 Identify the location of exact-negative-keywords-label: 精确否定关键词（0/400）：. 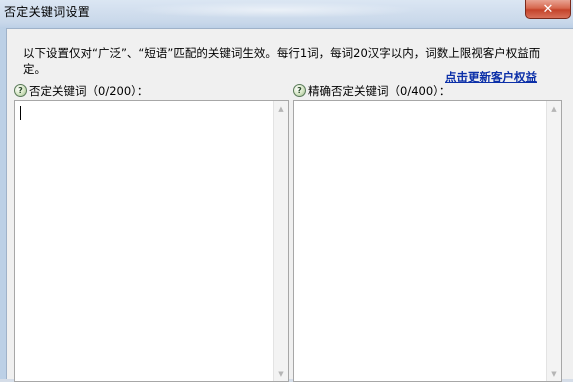
(379, 91).